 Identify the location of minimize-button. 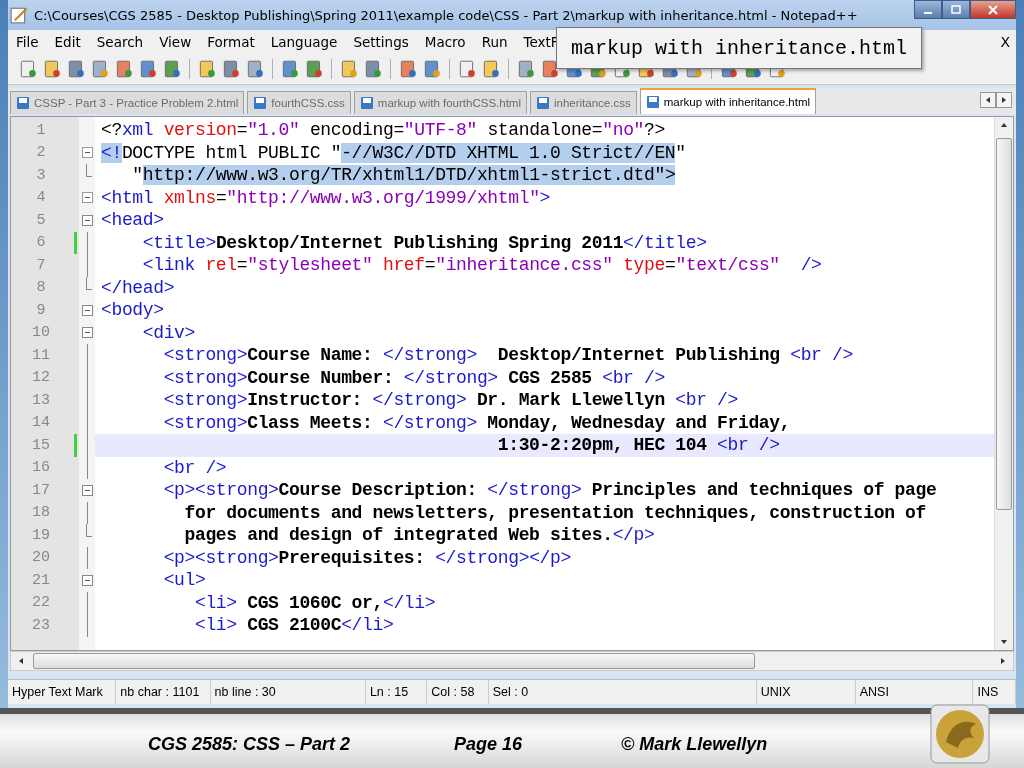
(928, 9).